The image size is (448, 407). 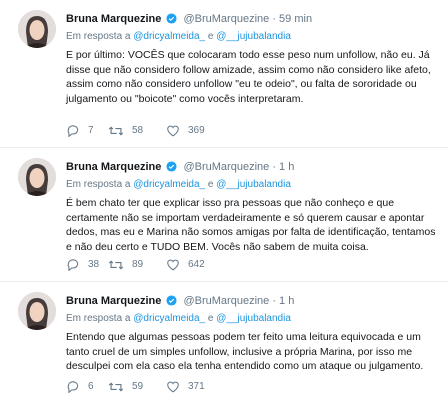 I want to click on timestamp: 59 min, so click(x=295, y=19).